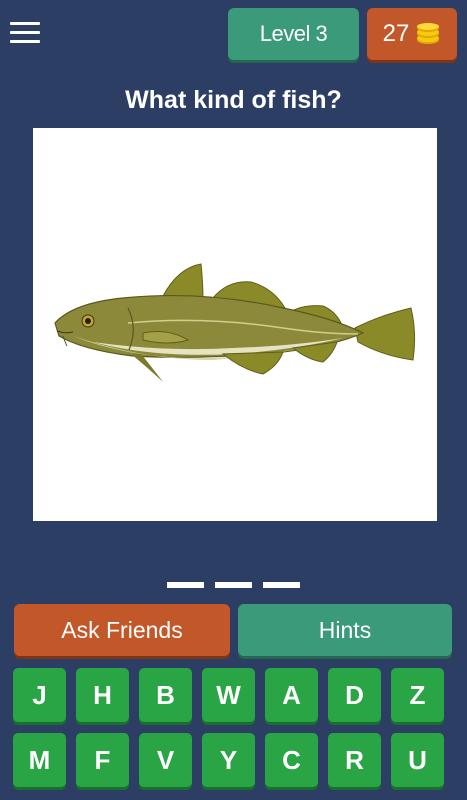 This screenshot has height=800, width=467. I want to click on letter-key: H, so click(102, 695).